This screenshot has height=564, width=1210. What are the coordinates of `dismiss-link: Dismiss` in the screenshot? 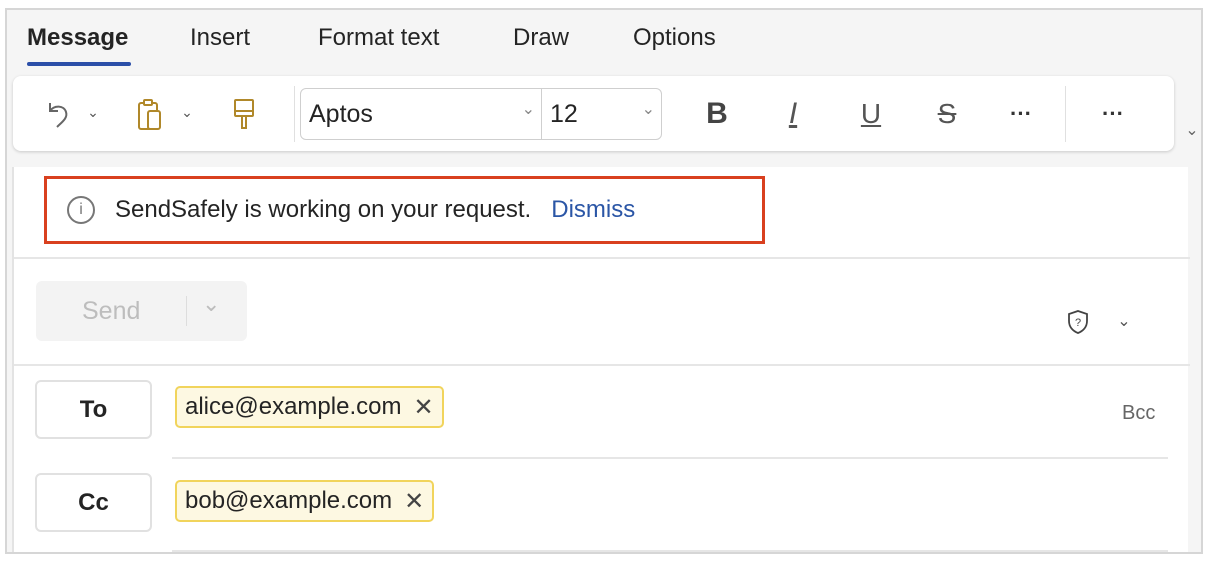 It's located at (593, 210).